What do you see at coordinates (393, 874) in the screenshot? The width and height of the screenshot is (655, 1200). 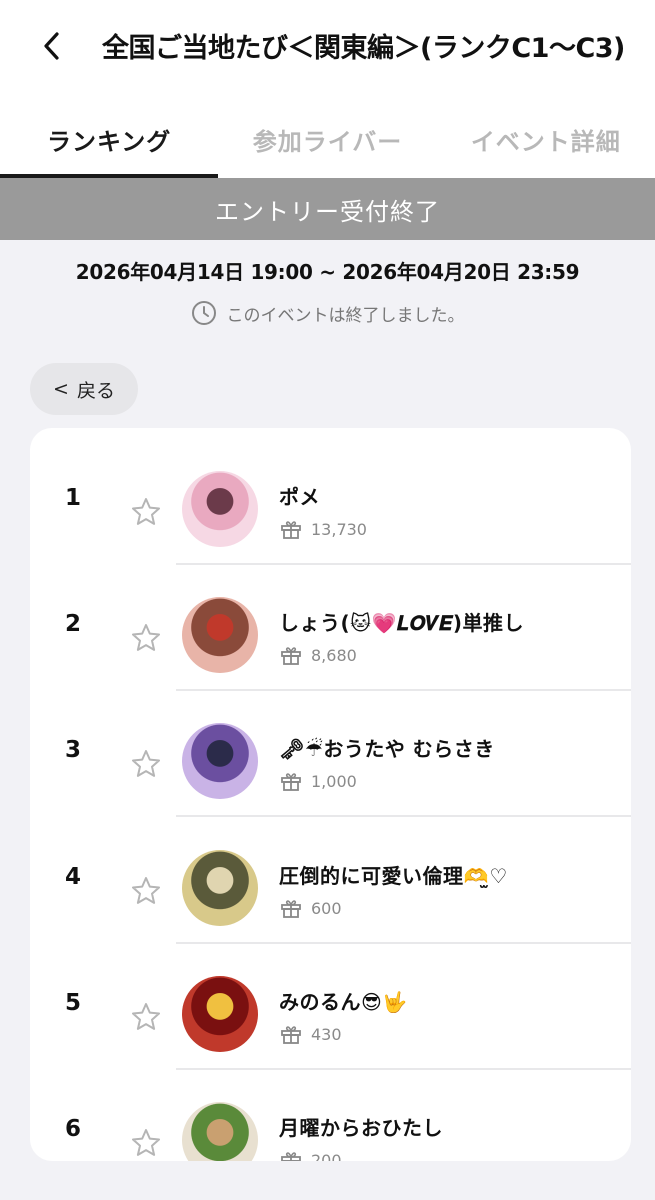 I see `liver-name: 圧倒的に可愛い倫理🫶̫♡` at bounding box center [393, 874].